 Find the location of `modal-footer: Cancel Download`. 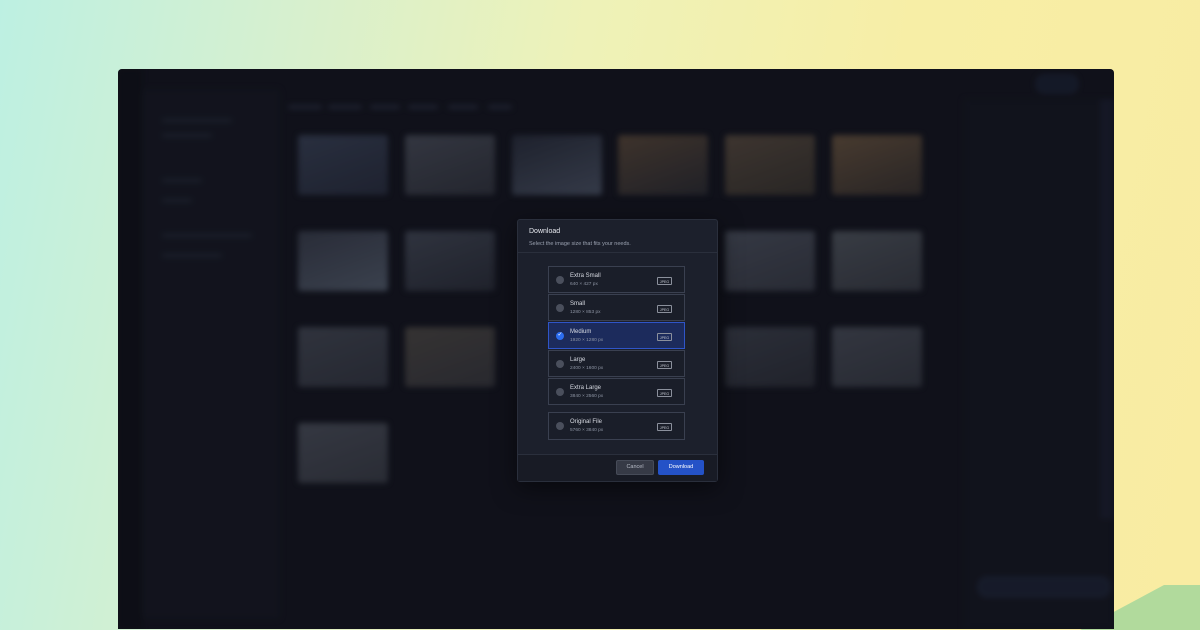

modal-footer: Cancel Download is located at coordinates (617, 467).